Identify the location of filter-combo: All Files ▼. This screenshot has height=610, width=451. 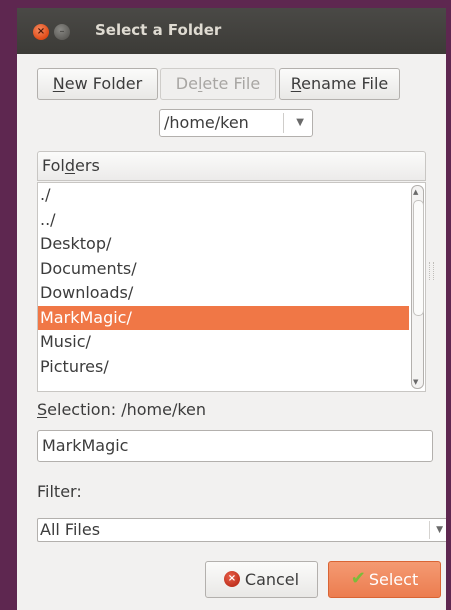
(241, 530).